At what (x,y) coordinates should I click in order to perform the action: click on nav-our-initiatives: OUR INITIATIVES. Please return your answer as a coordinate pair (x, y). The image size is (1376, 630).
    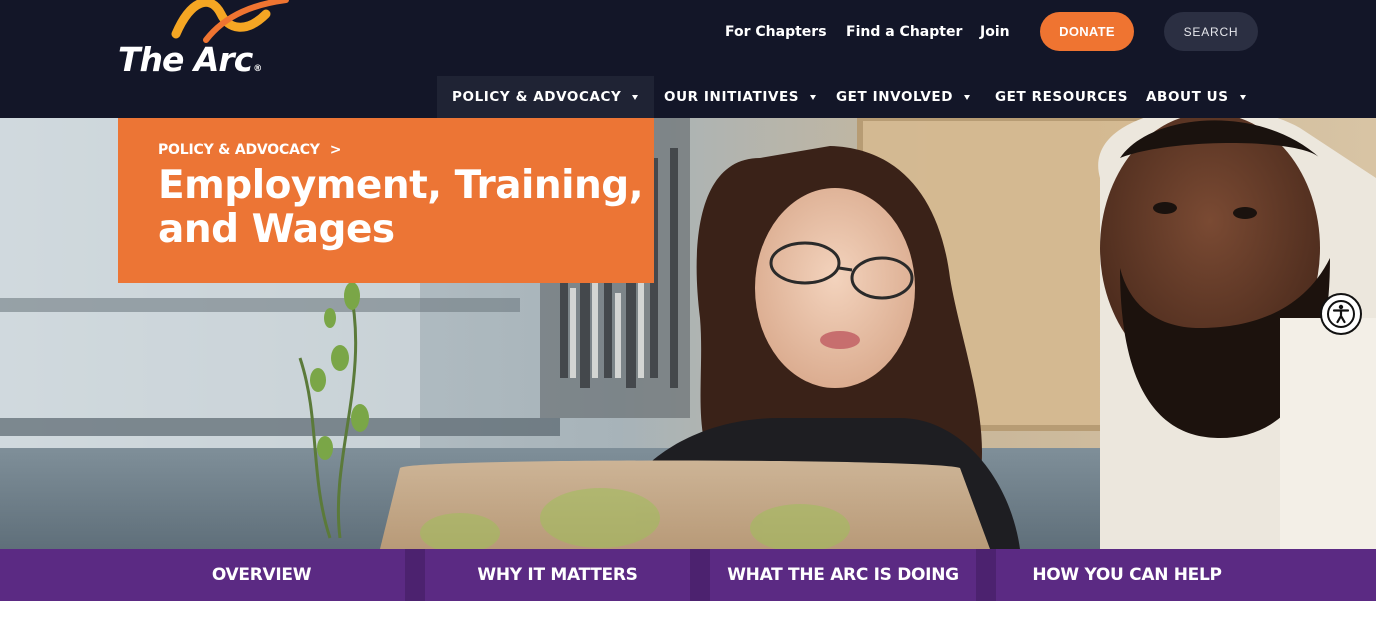
    Looking at the image, I should click on (740, 97).